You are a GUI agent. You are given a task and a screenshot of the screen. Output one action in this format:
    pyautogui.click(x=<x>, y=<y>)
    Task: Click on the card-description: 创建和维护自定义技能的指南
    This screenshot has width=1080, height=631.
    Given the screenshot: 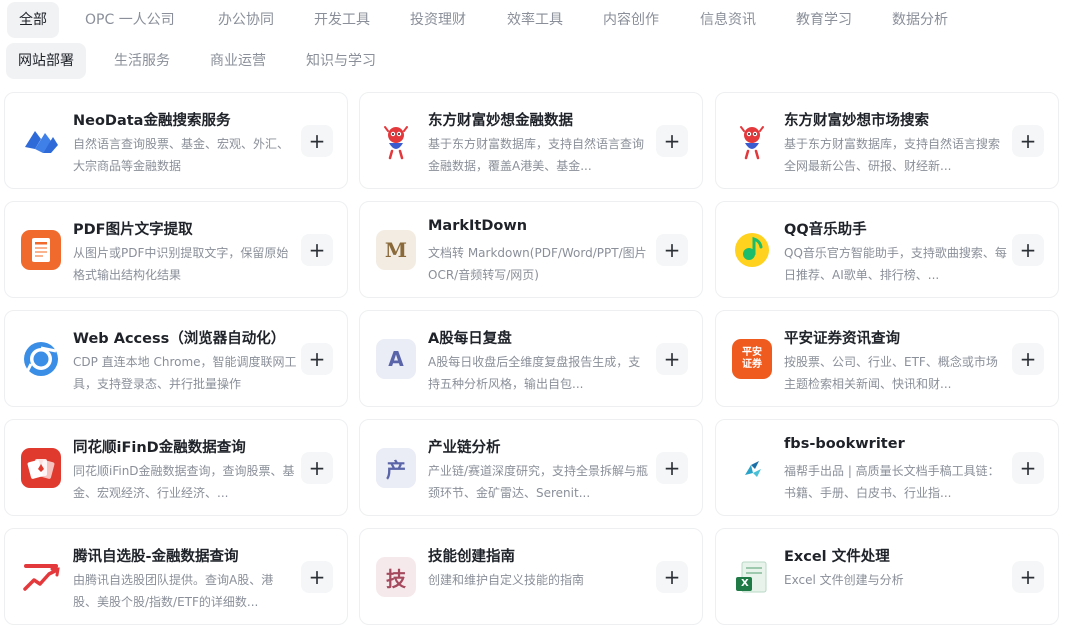 What is the action you would take?
    pyautogui.click(x=506, y=580)
    